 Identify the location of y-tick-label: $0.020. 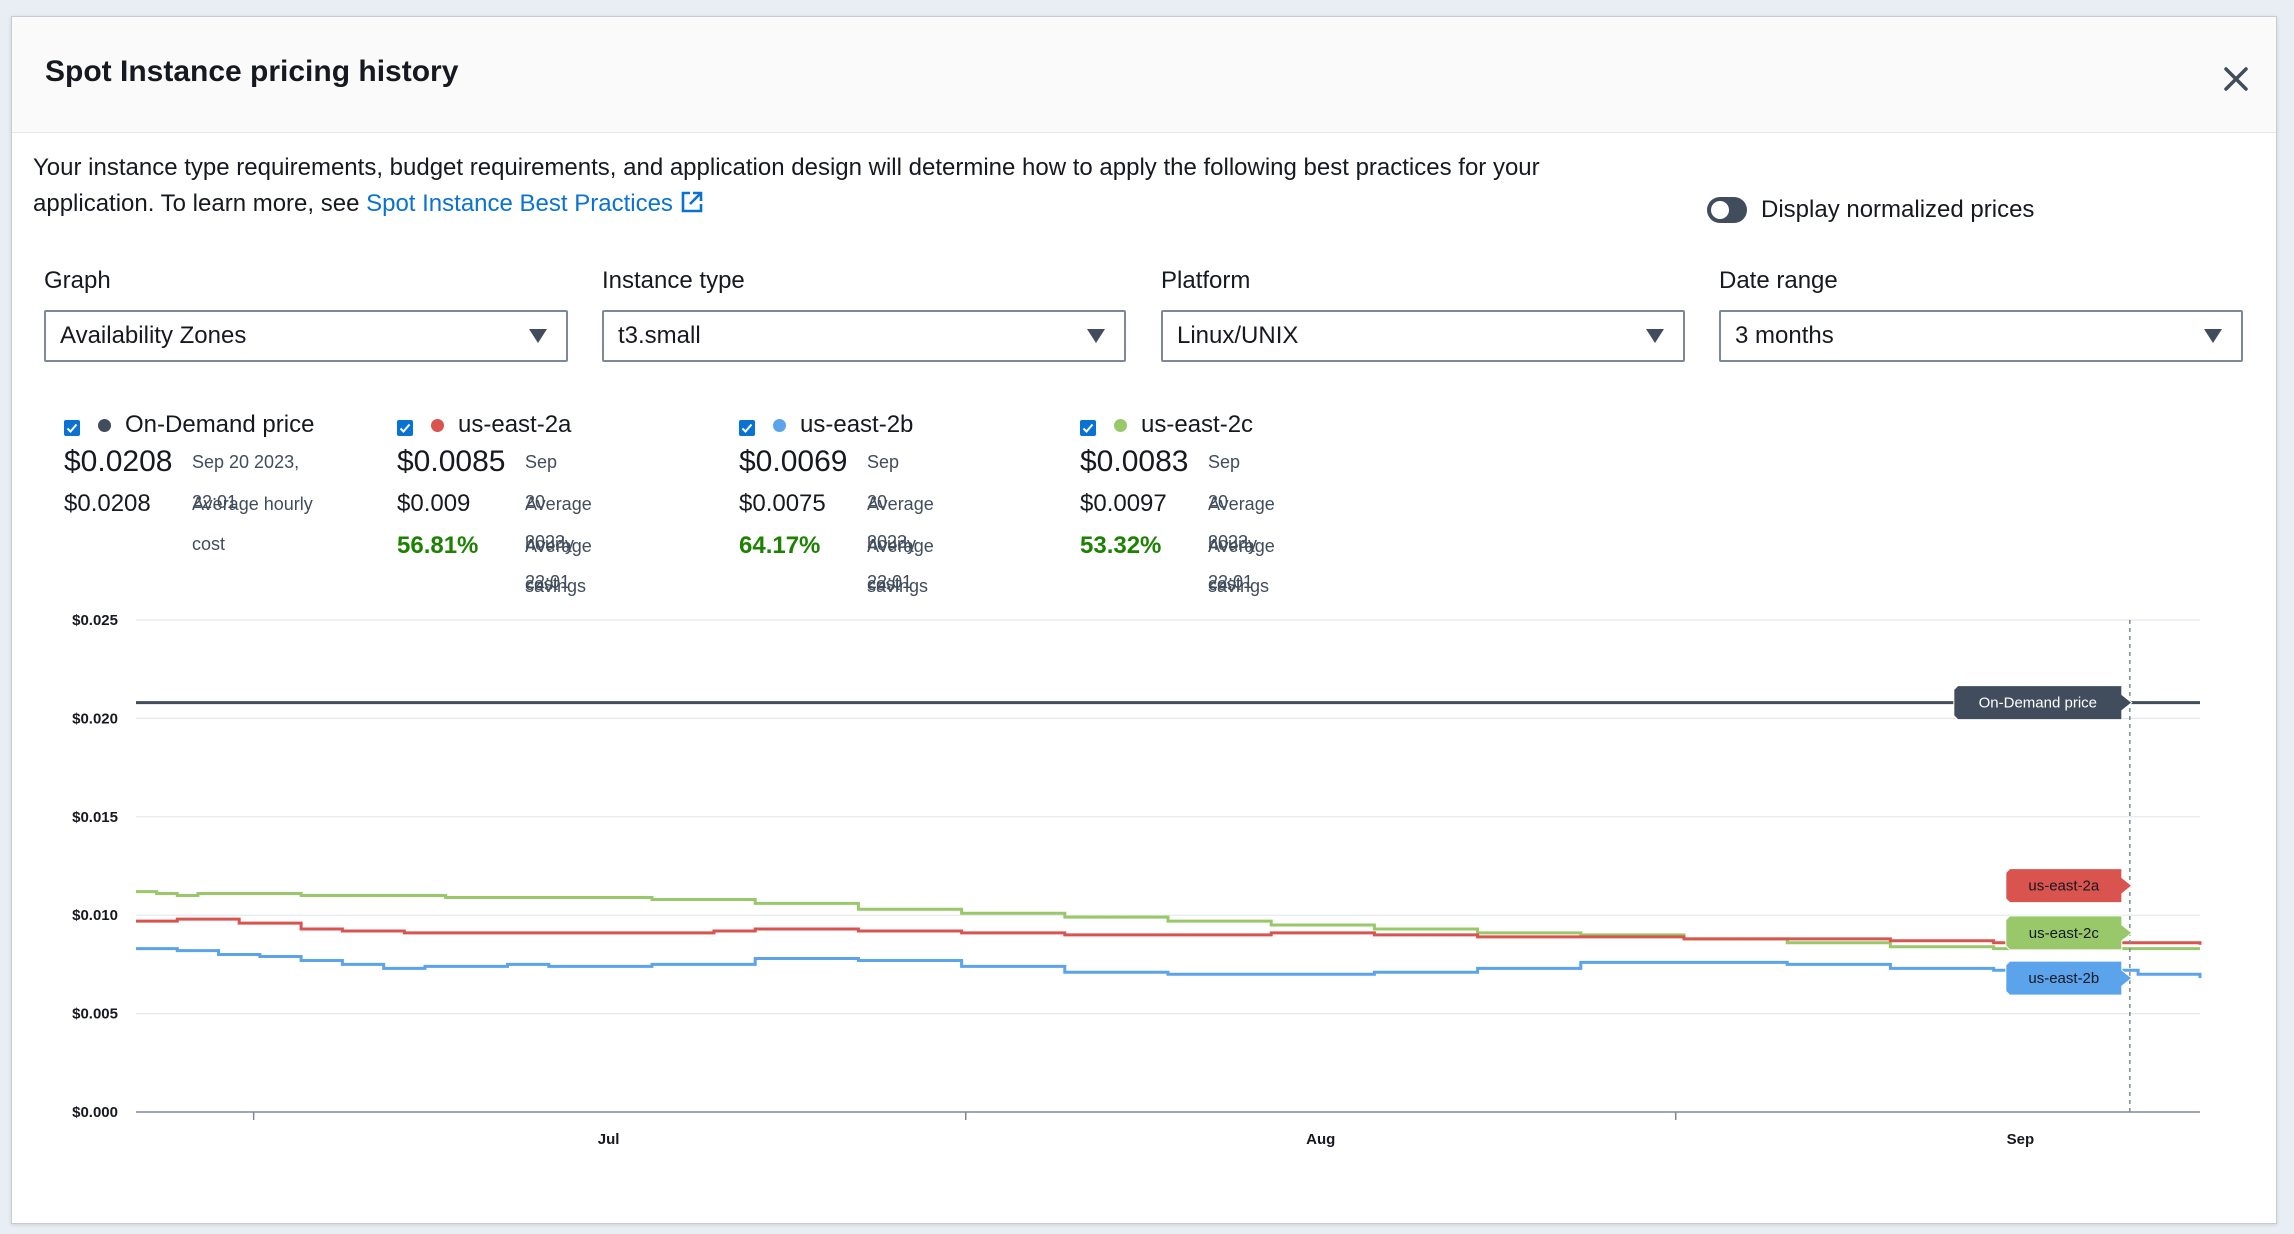
(95, 718).